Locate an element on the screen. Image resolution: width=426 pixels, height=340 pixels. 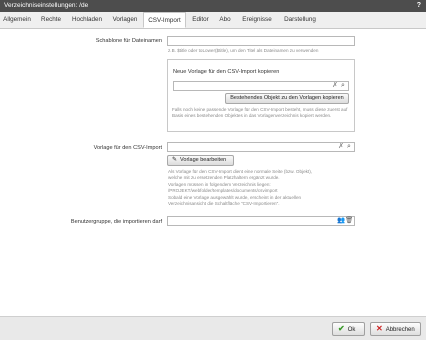
schablone-label: Schablone für Dateinamen is located at coordinates (128, 41).